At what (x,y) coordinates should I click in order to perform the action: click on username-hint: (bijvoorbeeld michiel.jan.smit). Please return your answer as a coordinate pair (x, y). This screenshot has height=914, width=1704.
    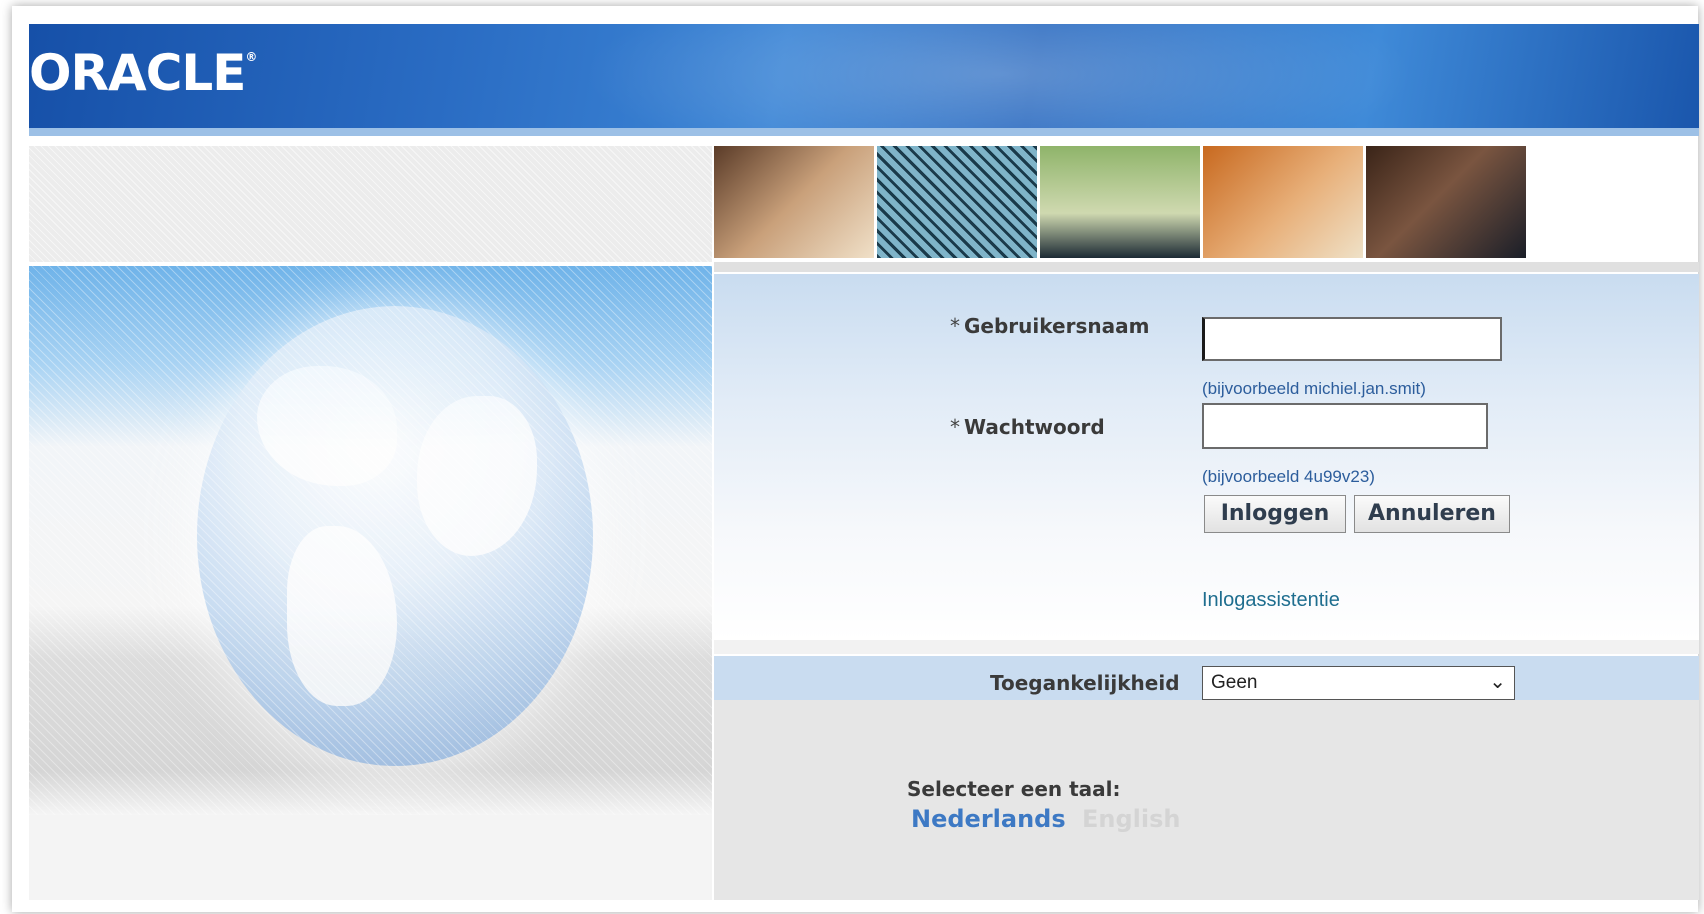
    Looking at the image, I should click on (1314, 388).